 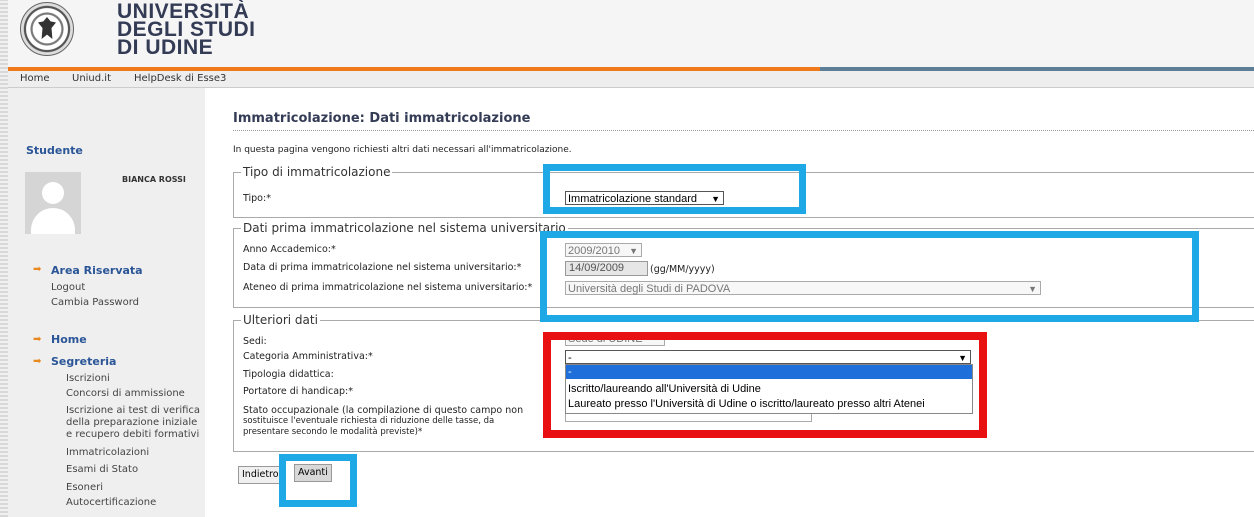 I want to click on handicap-label: Portatore di handicap:*, so click(x=298, y=391).